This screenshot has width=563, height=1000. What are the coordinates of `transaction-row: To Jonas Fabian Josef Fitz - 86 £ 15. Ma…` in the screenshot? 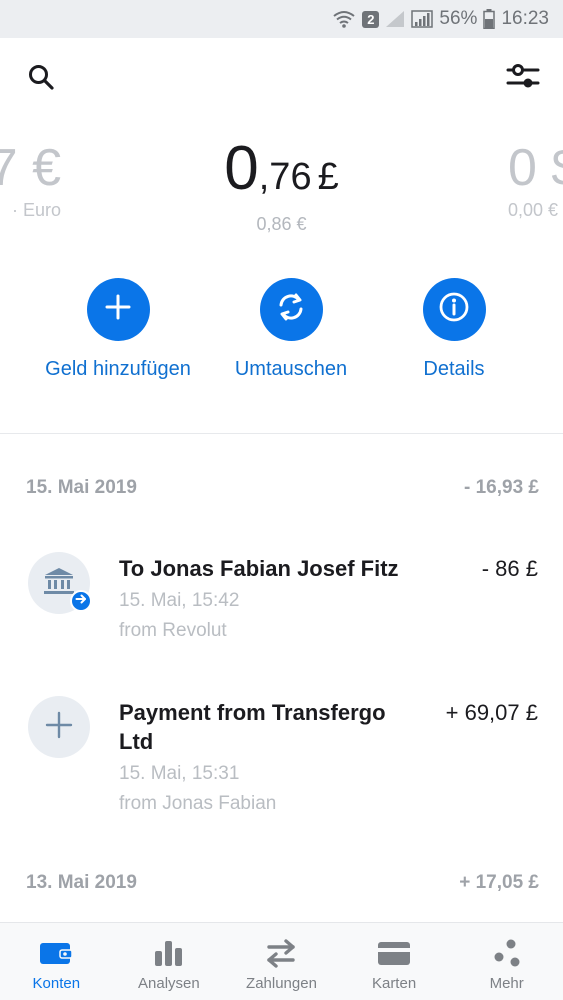 It's located at (281, 602).